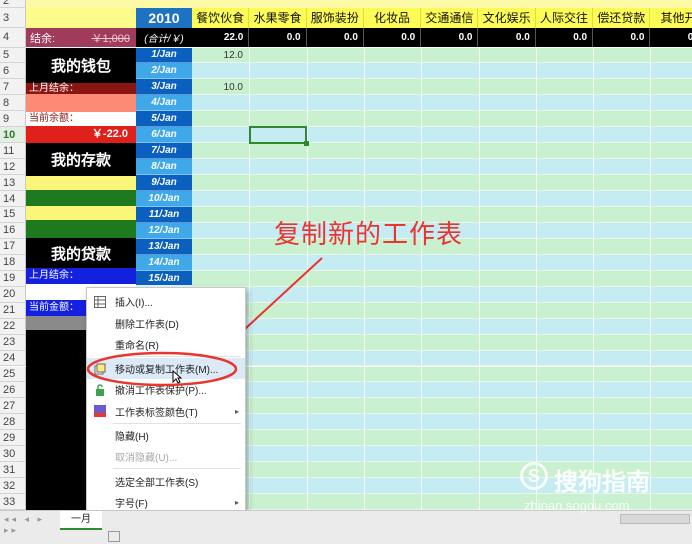 This screenshot has height=544, width=692. I want to click on context-menu-item: 隐藏(H), so click(166, 436).